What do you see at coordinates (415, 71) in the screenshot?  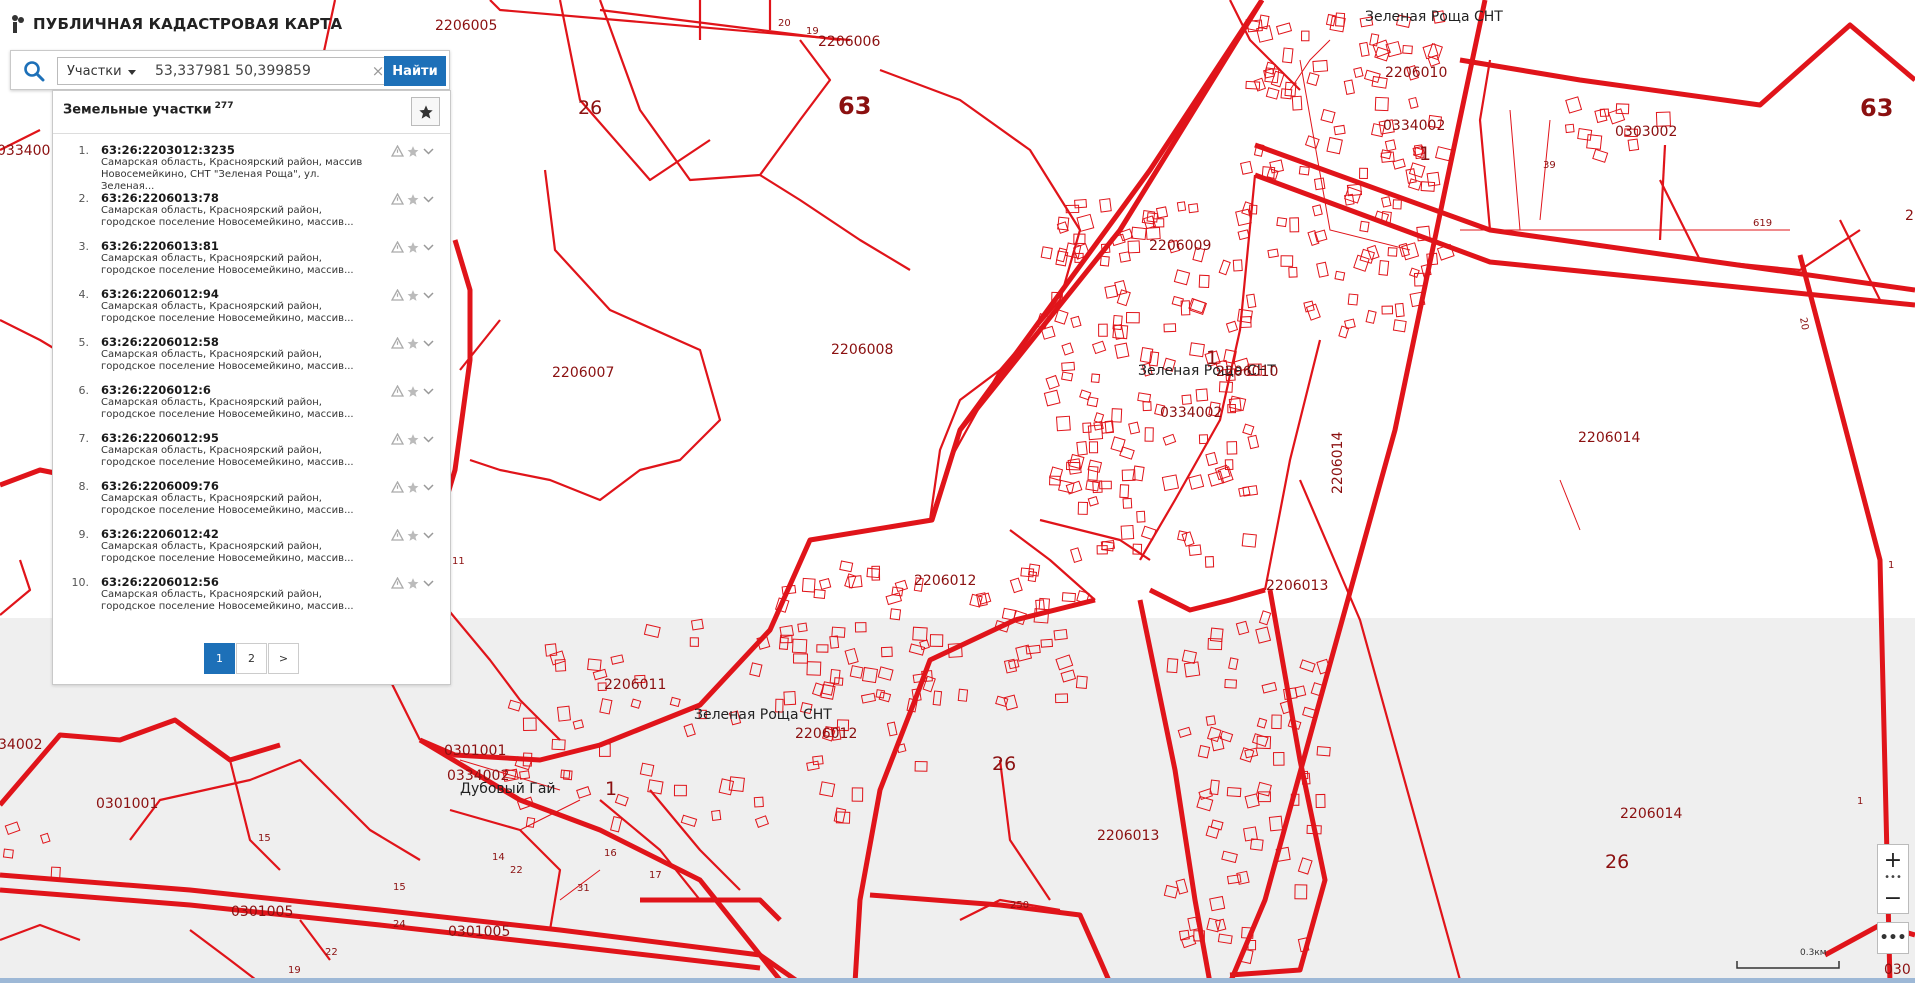 I see `find-button: Найти` at bounding box center [415, 71].